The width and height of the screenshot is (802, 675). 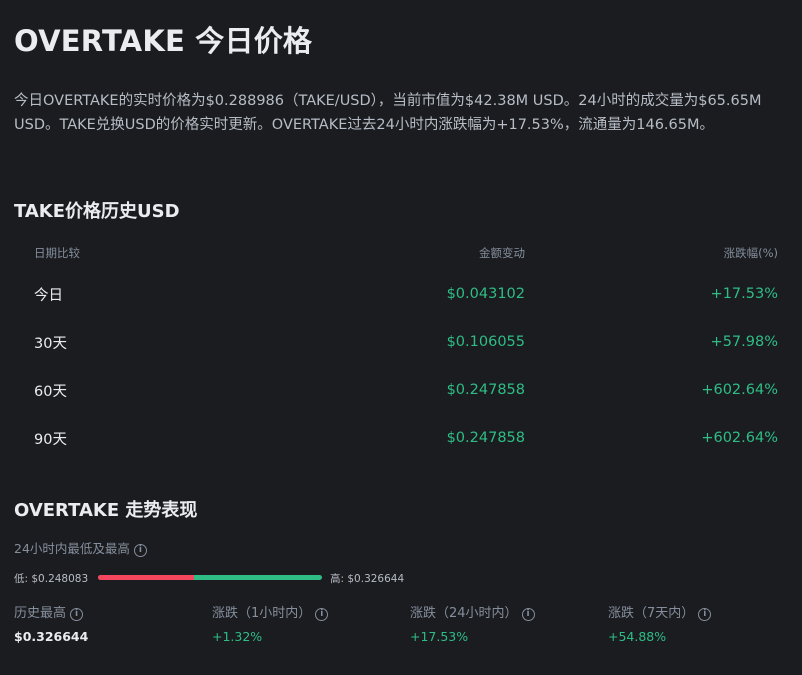 I want to click on range-low: 低: $0.248083, so click(x=51, y=579).